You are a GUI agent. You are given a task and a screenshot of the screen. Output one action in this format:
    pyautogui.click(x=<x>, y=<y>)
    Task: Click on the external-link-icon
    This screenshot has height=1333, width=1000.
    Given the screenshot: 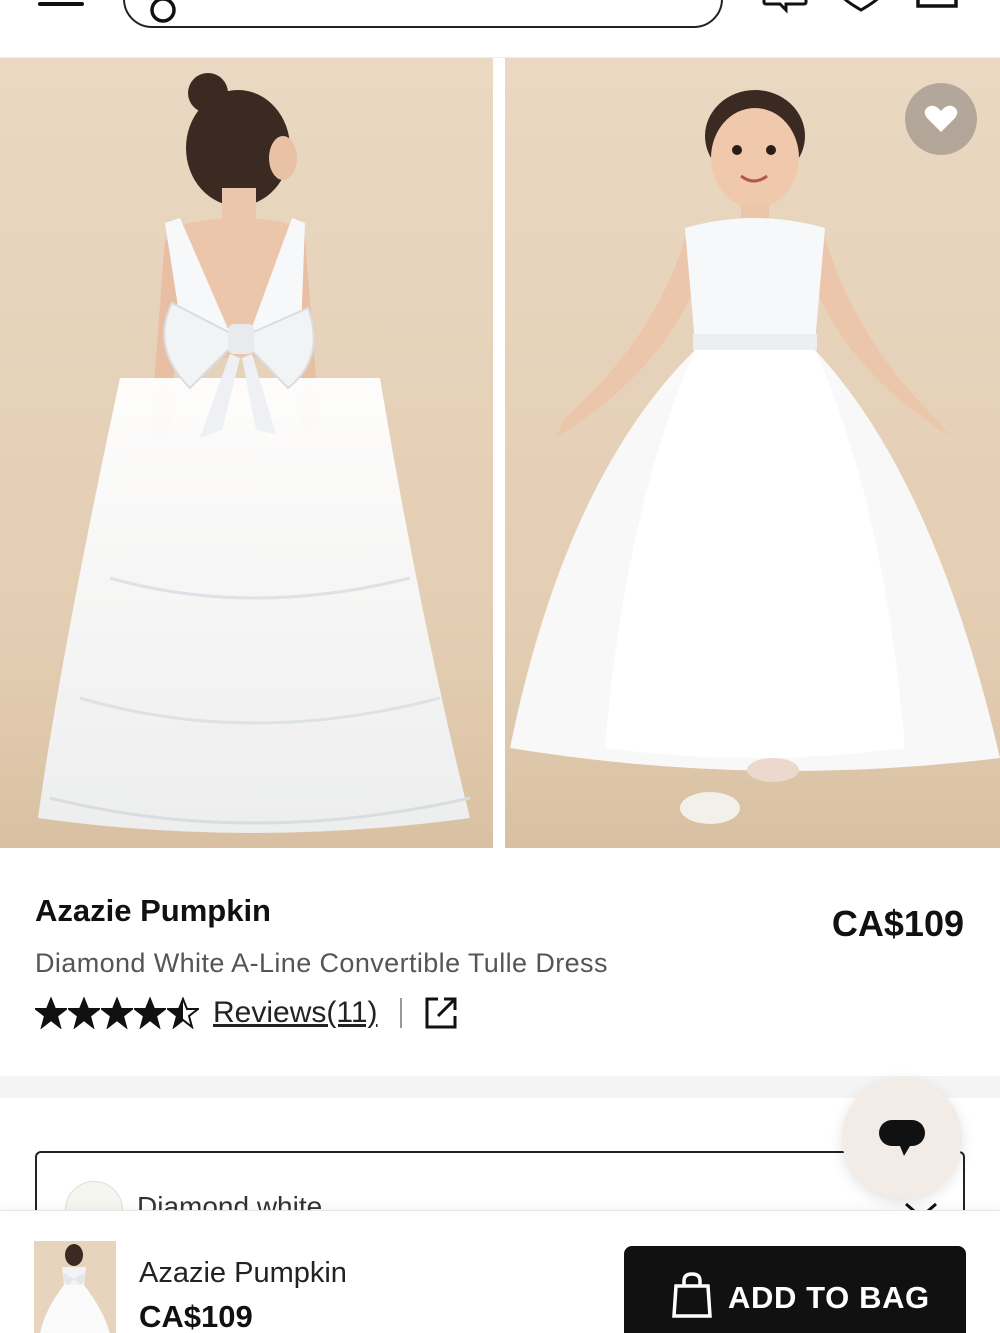 What is the action you would take?
    pyautogui.click(x=441, y=1013)
    